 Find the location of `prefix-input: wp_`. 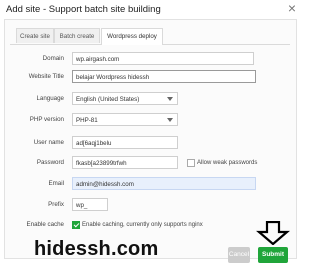

prefix-input: wp_ is located at coordinates (90, 204).